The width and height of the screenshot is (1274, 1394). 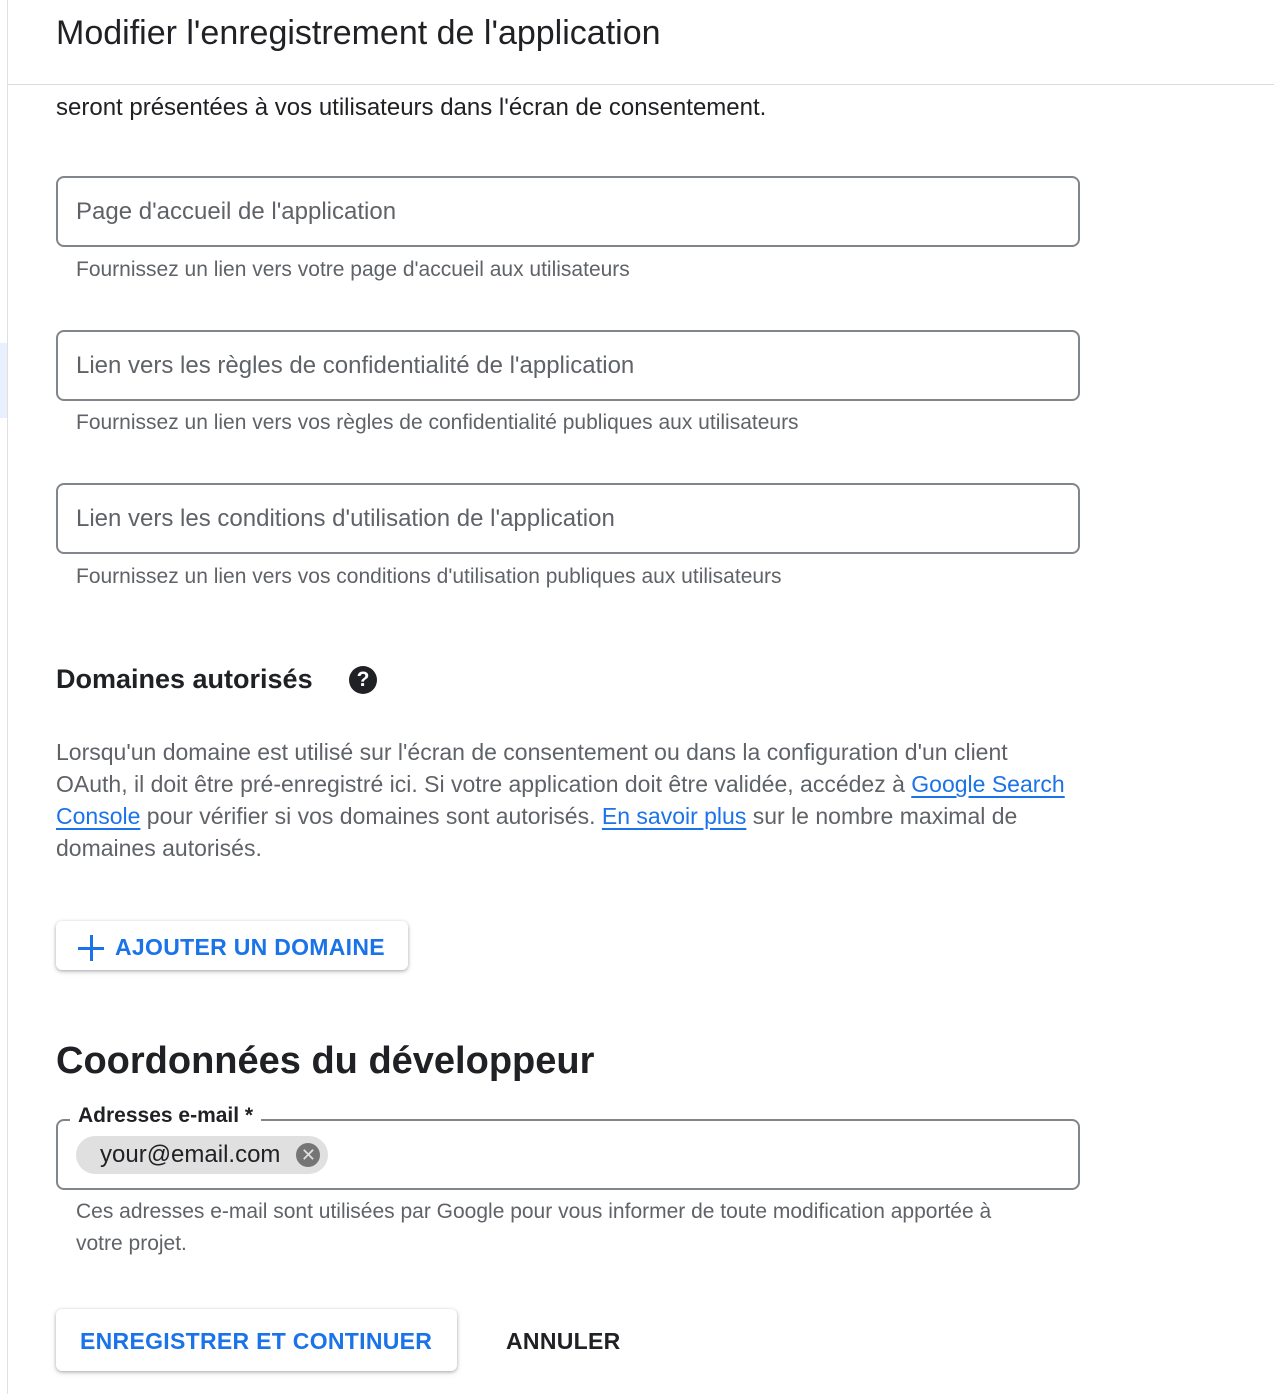 I want to click on left-rail, so click(x=4, y=697).